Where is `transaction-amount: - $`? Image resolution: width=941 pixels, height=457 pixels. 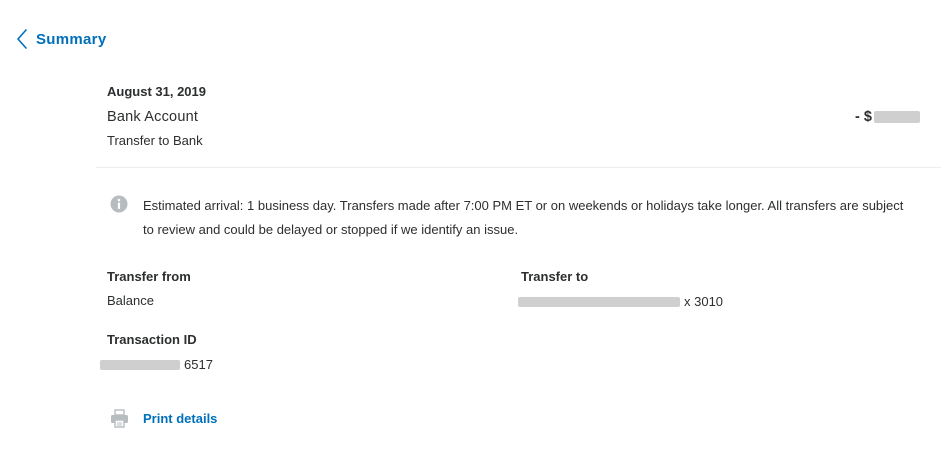 transaction-amount: - $ is located at coordinates (887, 117).